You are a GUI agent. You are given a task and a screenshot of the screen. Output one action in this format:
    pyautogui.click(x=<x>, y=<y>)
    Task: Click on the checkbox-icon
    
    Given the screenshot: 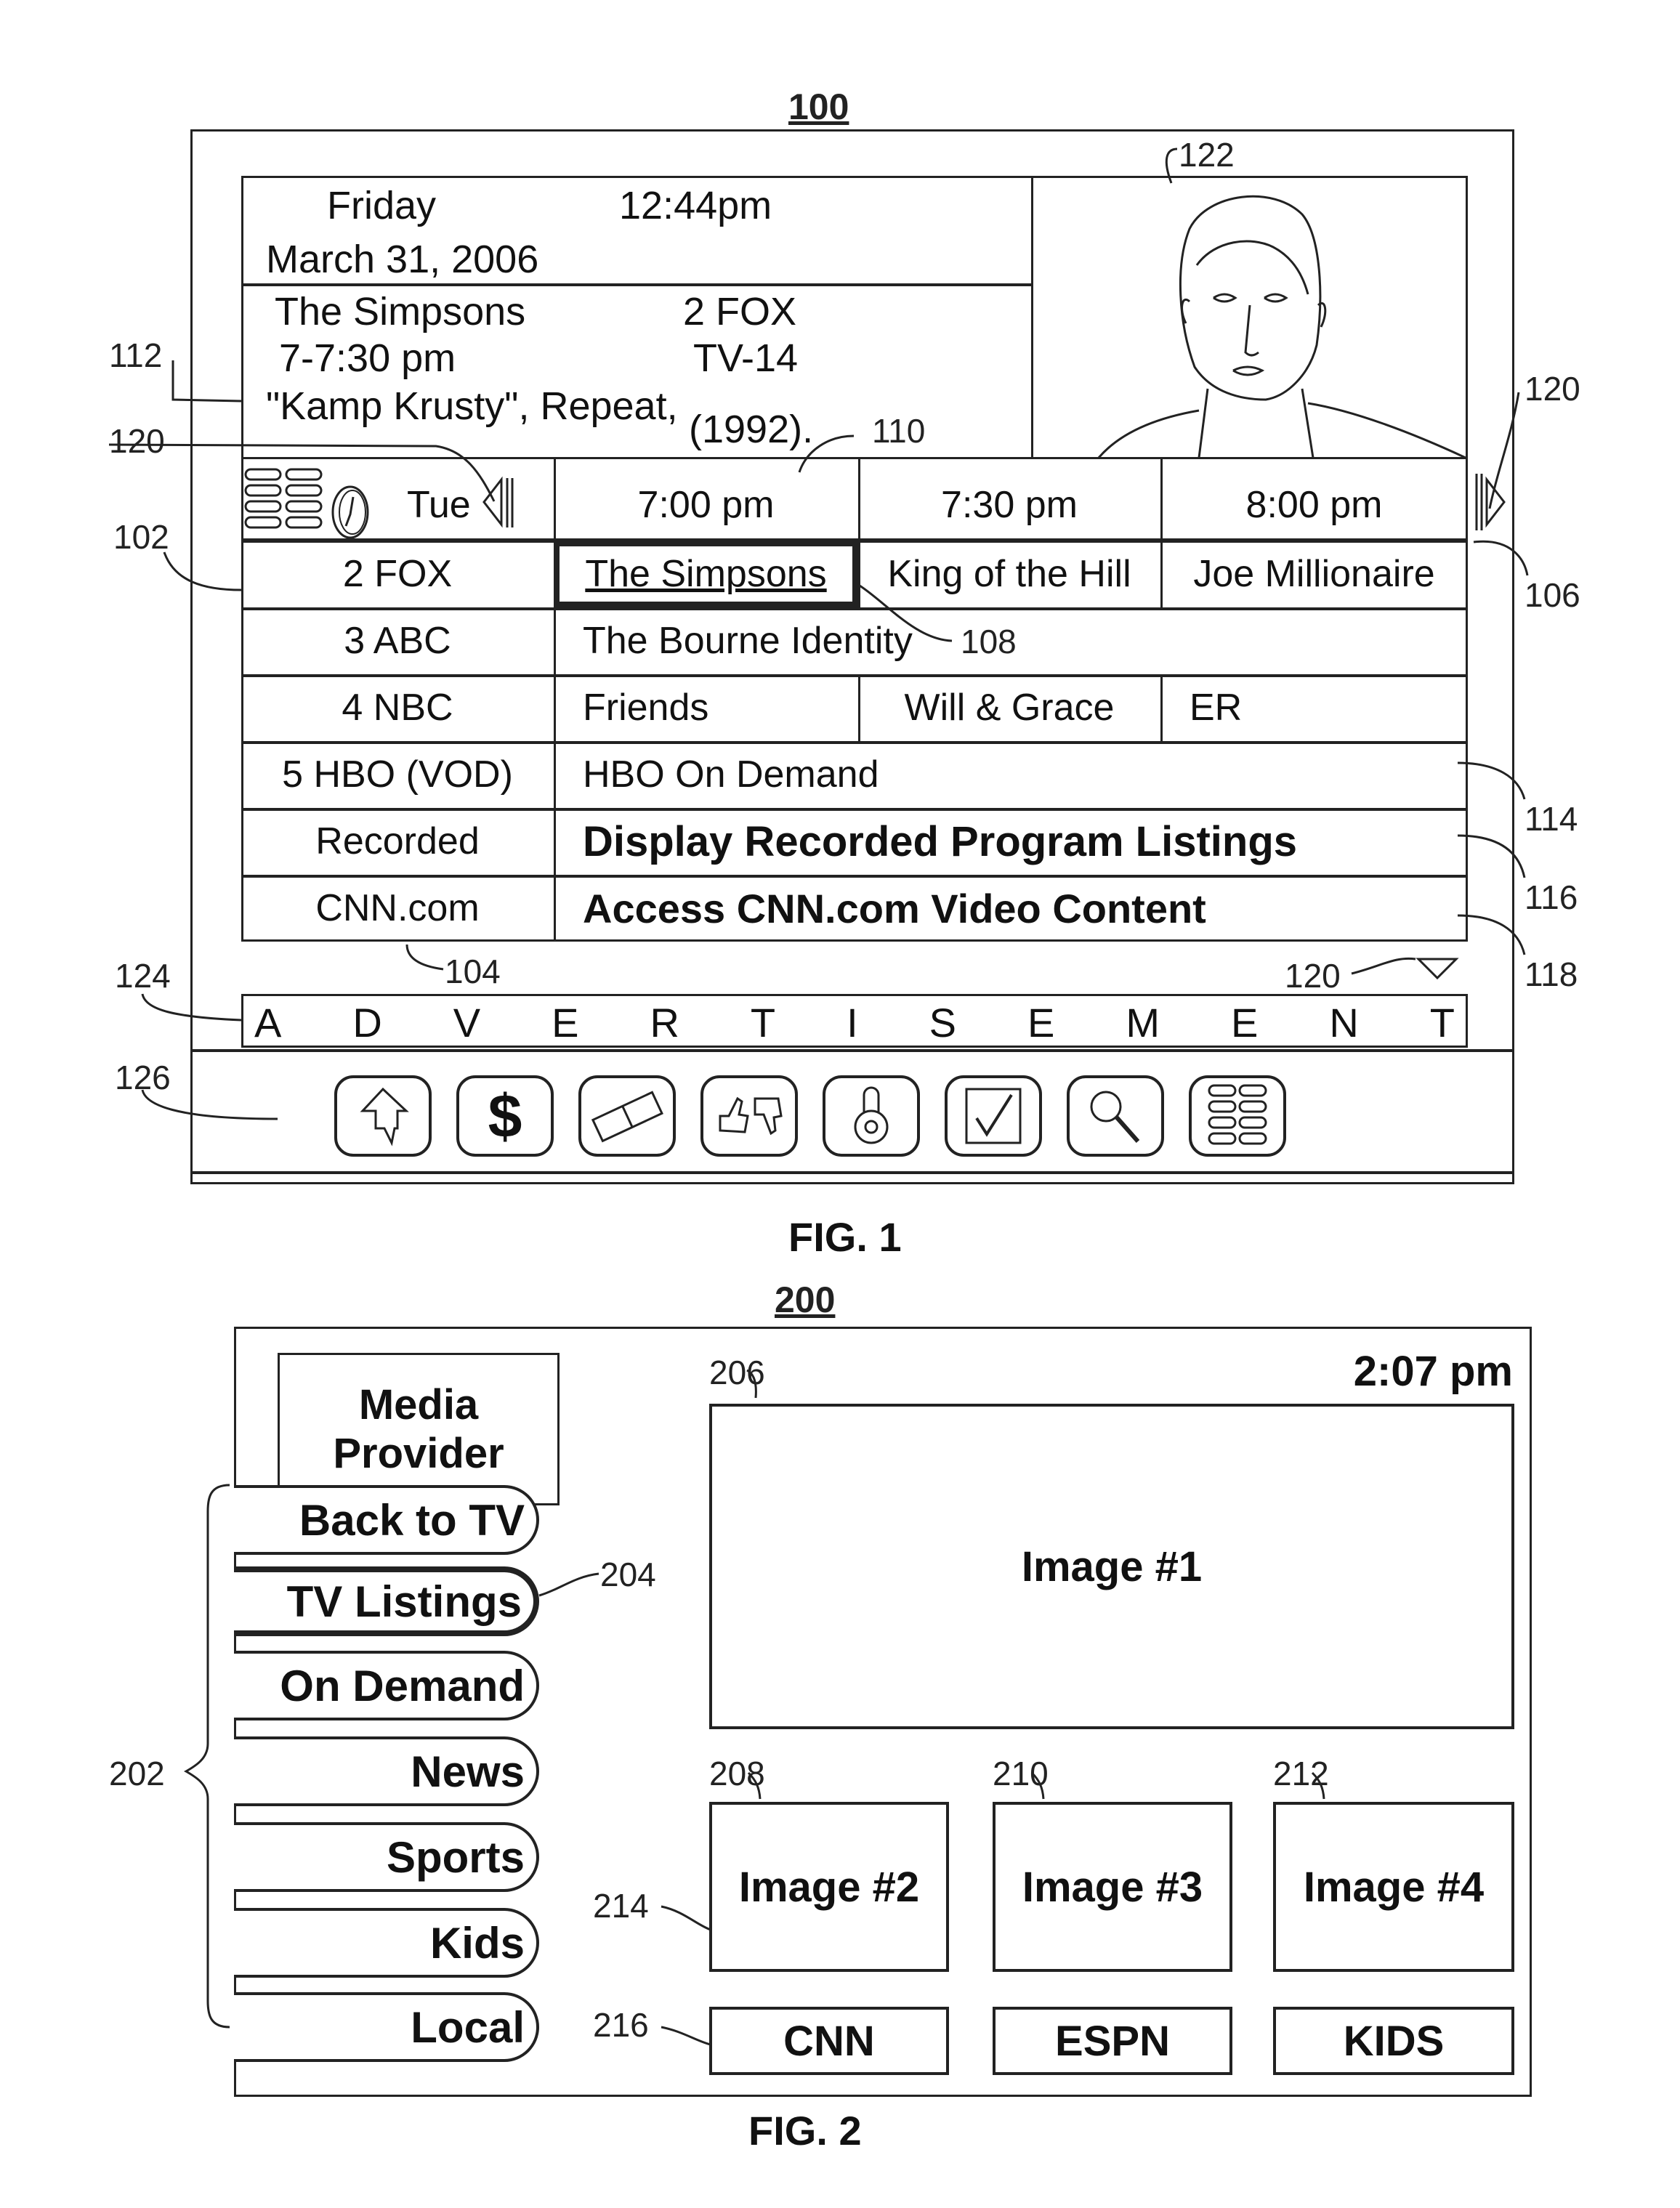 What is the action you would take?
    pyautogui.click(x=994, y=1116)
    